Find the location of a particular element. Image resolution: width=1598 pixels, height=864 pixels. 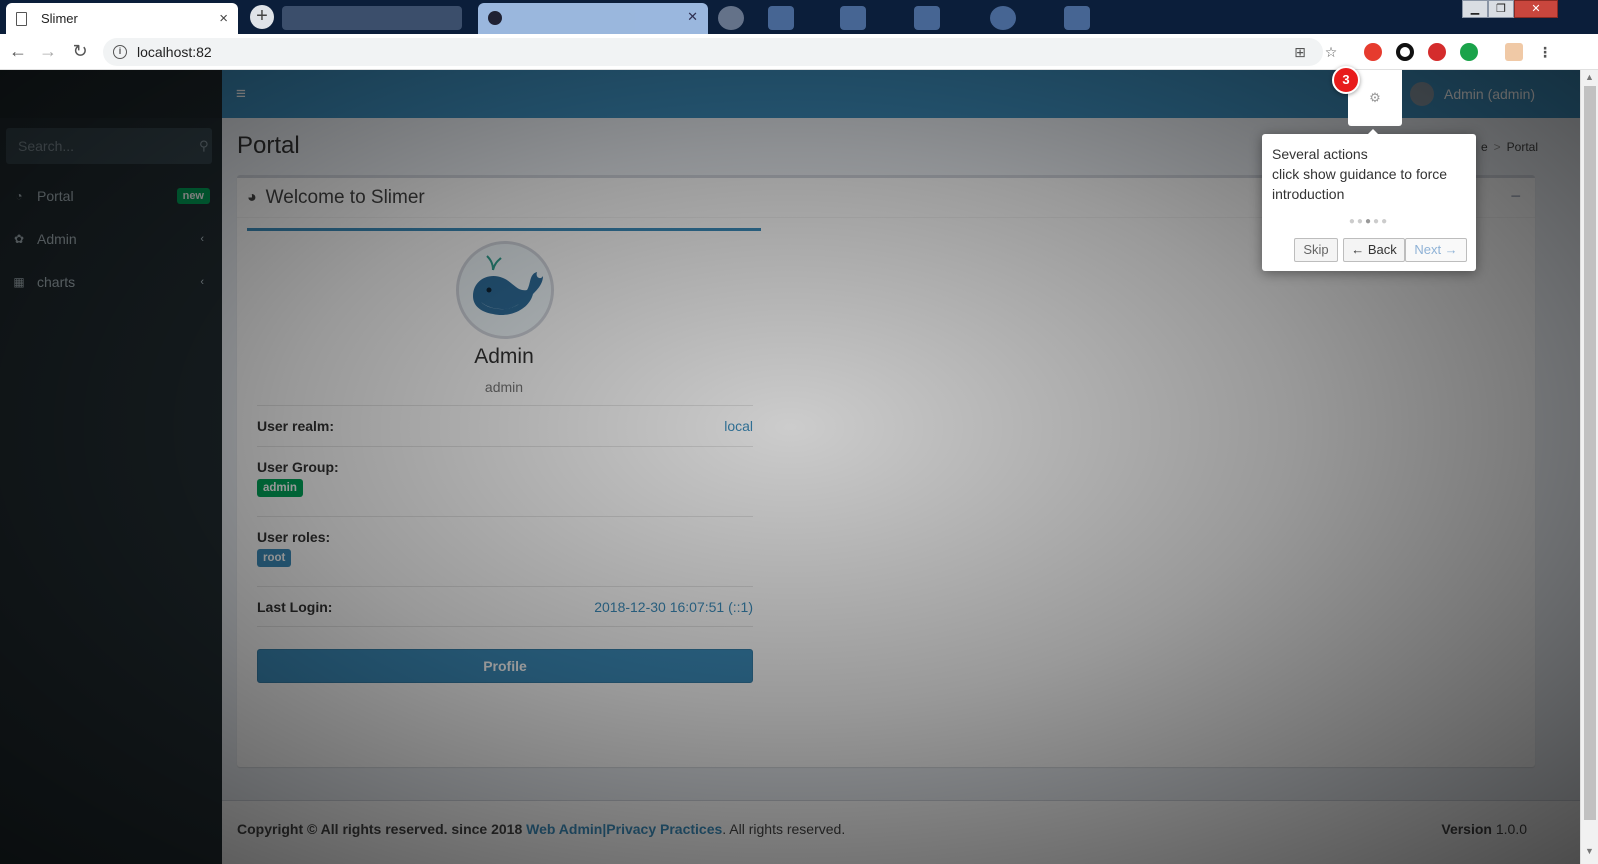

reload-icon: ↻ is located at coordinates (80, 51).